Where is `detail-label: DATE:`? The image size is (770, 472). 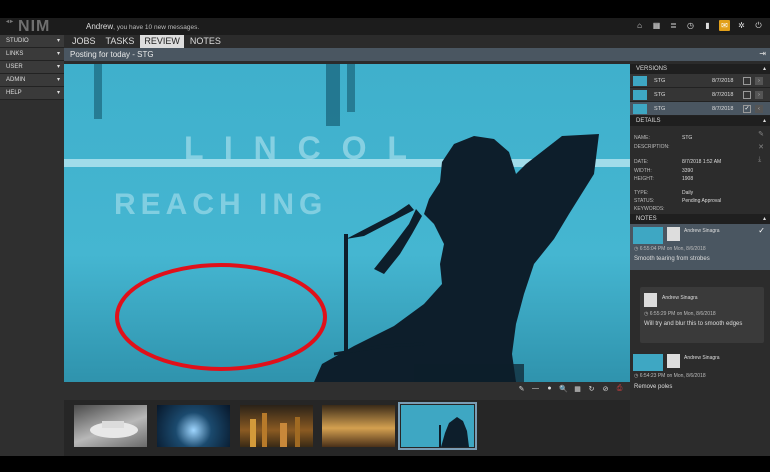 detail-label: DATE: is located at coordinates (641, 162).